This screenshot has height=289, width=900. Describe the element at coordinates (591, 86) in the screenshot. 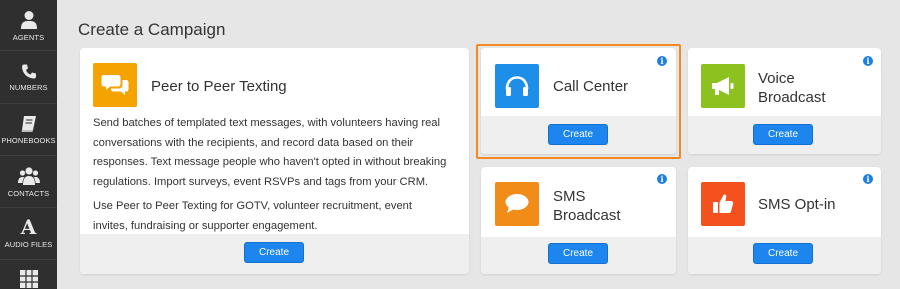

I see `call-center-title: Call Center` at that location.